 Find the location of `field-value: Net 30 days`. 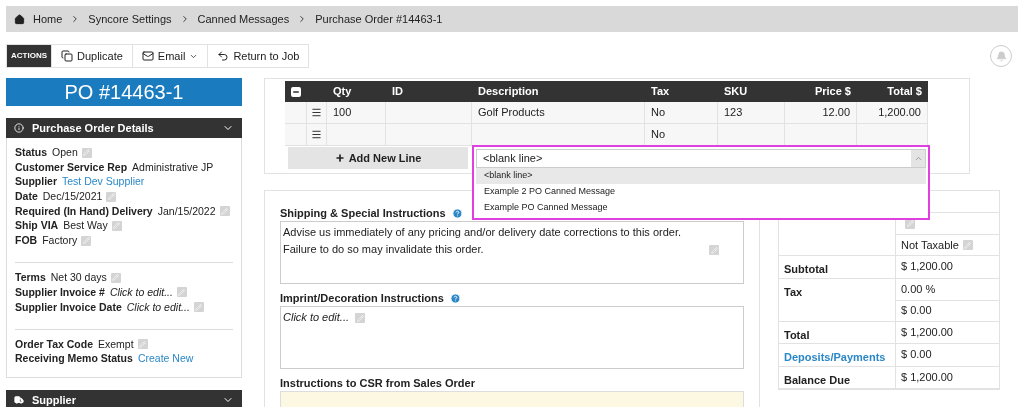

field-value: Net 30 days is located at coordinates (78, 278).